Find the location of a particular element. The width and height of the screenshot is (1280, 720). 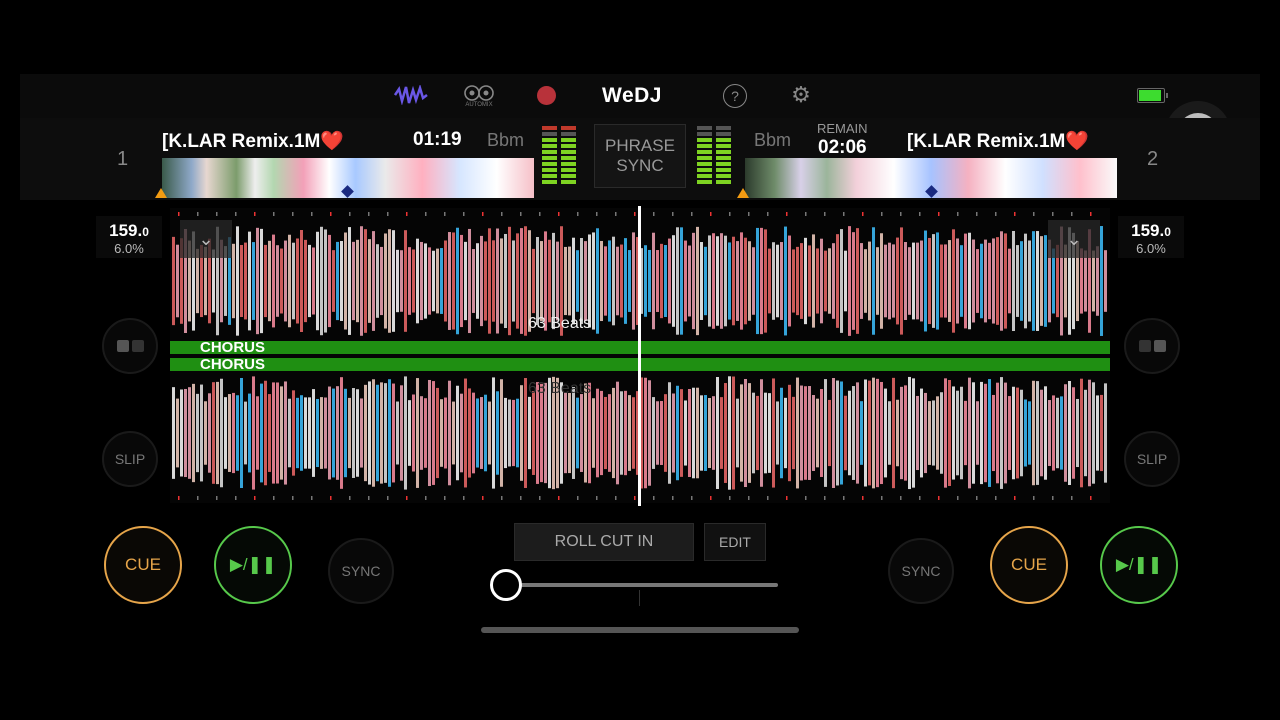

gear-icon: ⚙ is located at coordinates (801, 94).